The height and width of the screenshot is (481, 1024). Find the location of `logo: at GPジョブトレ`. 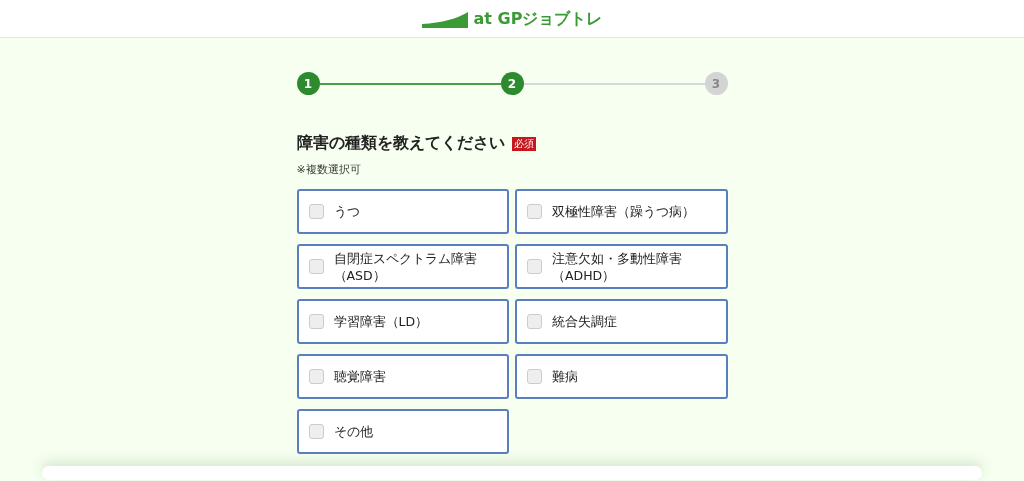

logo: at GPジョブトレ is located at coordinates (512, 18).